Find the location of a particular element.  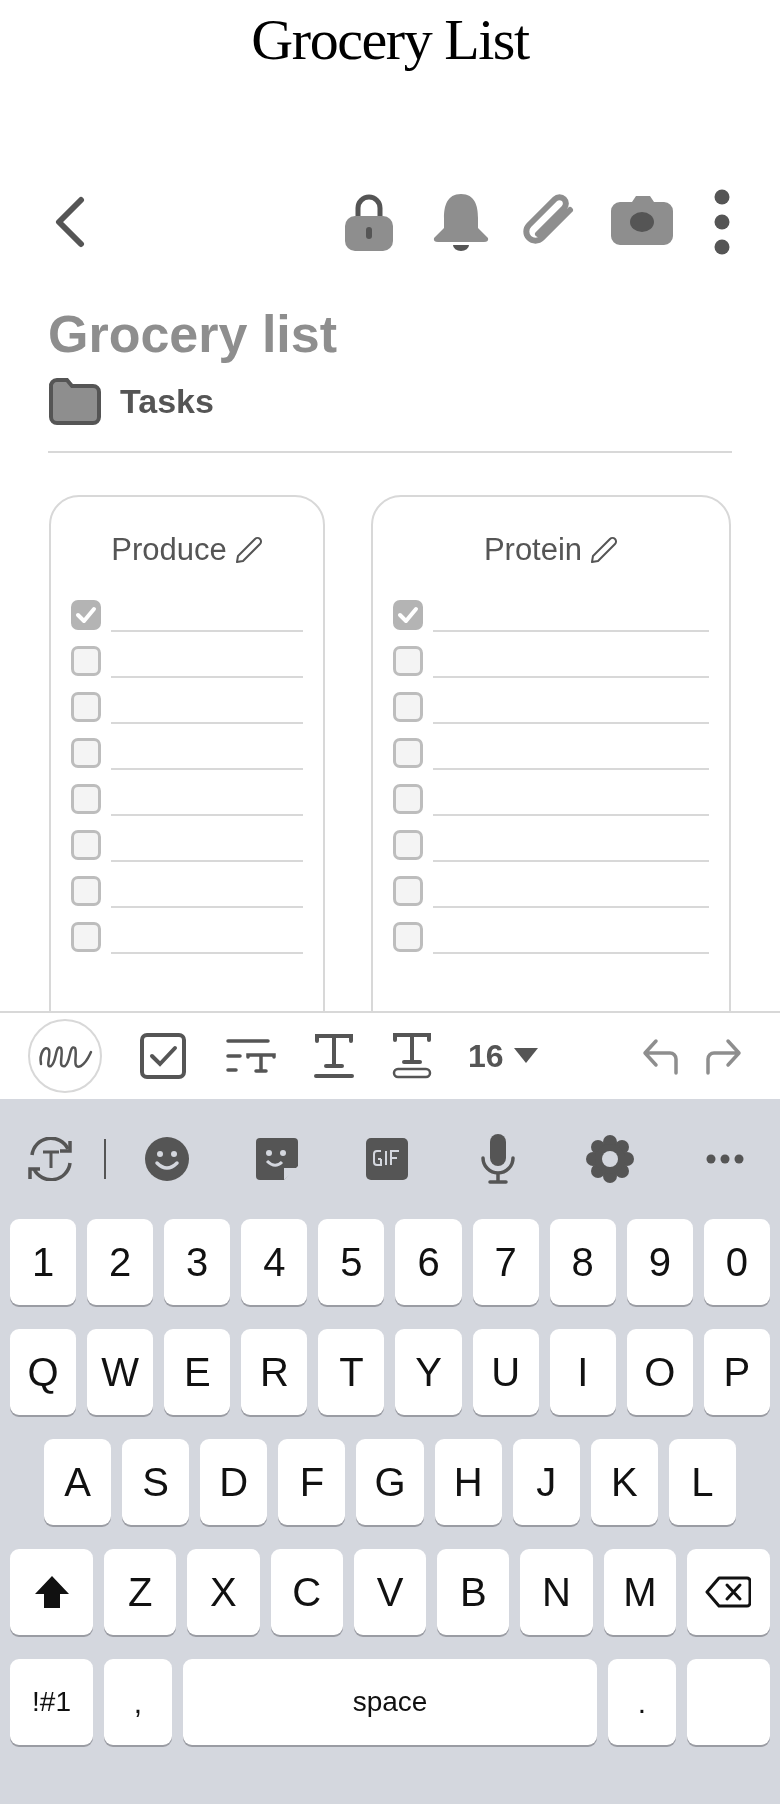

key: 1 is located at coordinates (43, 1262).